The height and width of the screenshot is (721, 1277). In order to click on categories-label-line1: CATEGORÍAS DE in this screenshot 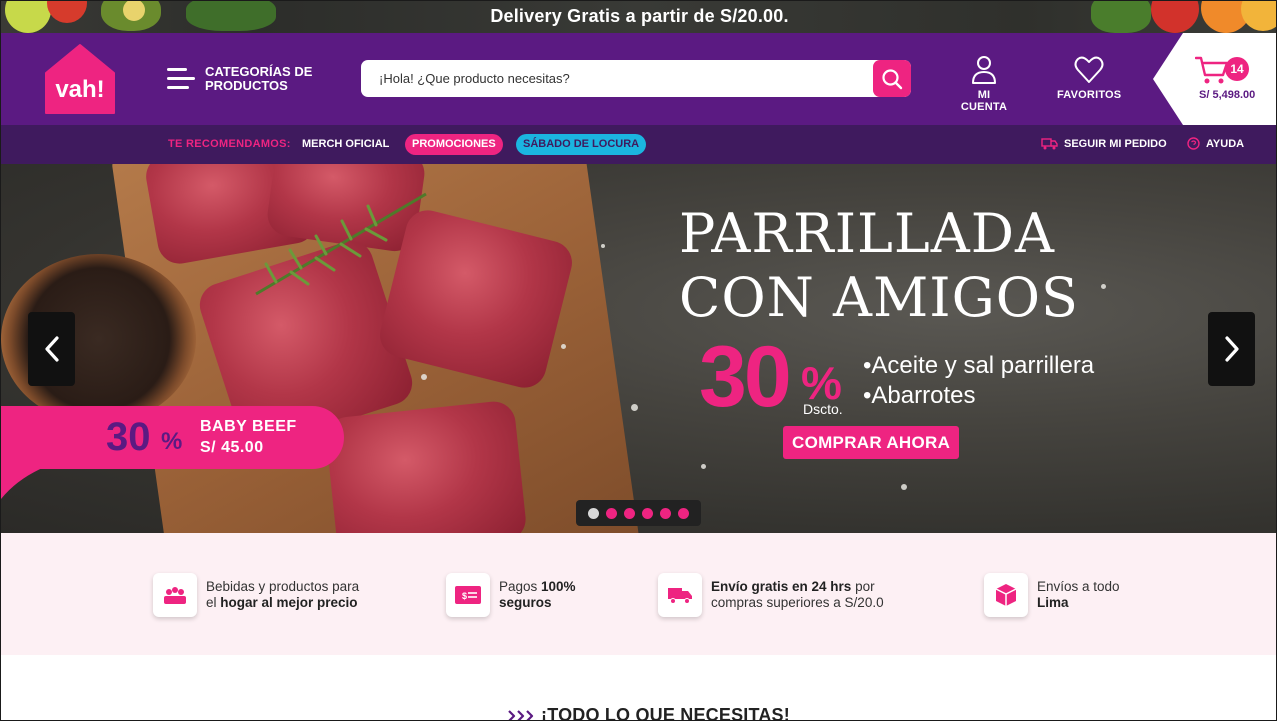, I will do `click(259, 71)`.